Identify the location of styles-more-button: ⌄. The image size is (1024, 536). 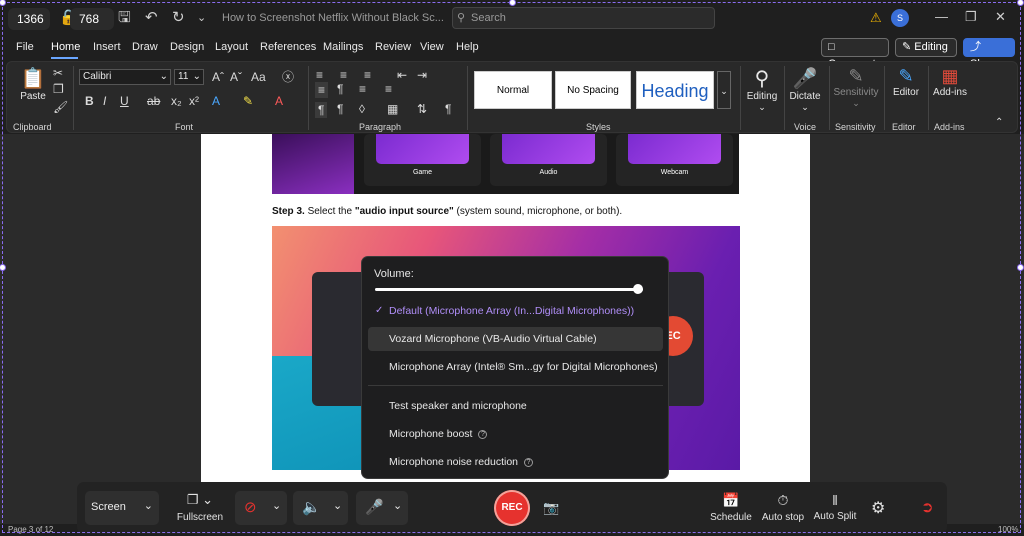
(724, 90).